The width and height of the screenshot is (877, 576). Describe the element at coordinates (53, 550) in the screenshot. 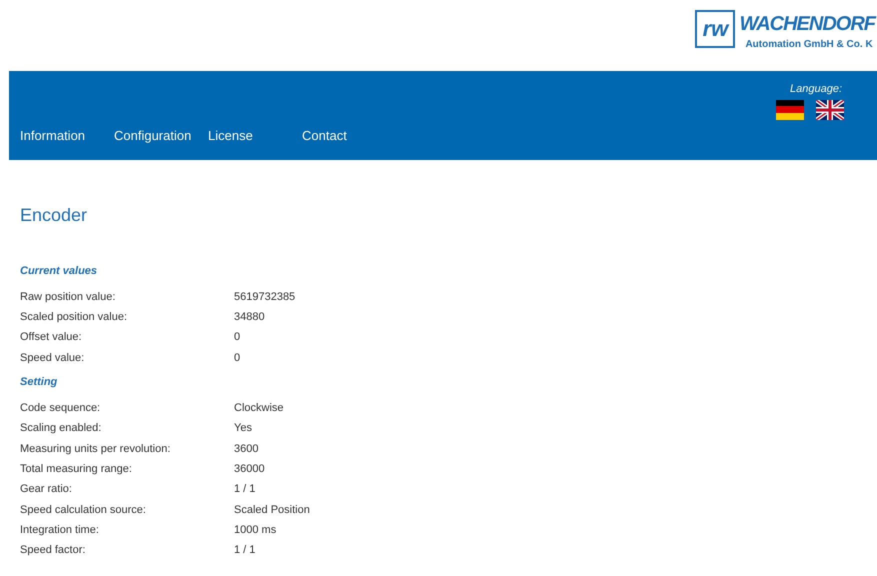

I see `field-label: Speed factor:` at that location.